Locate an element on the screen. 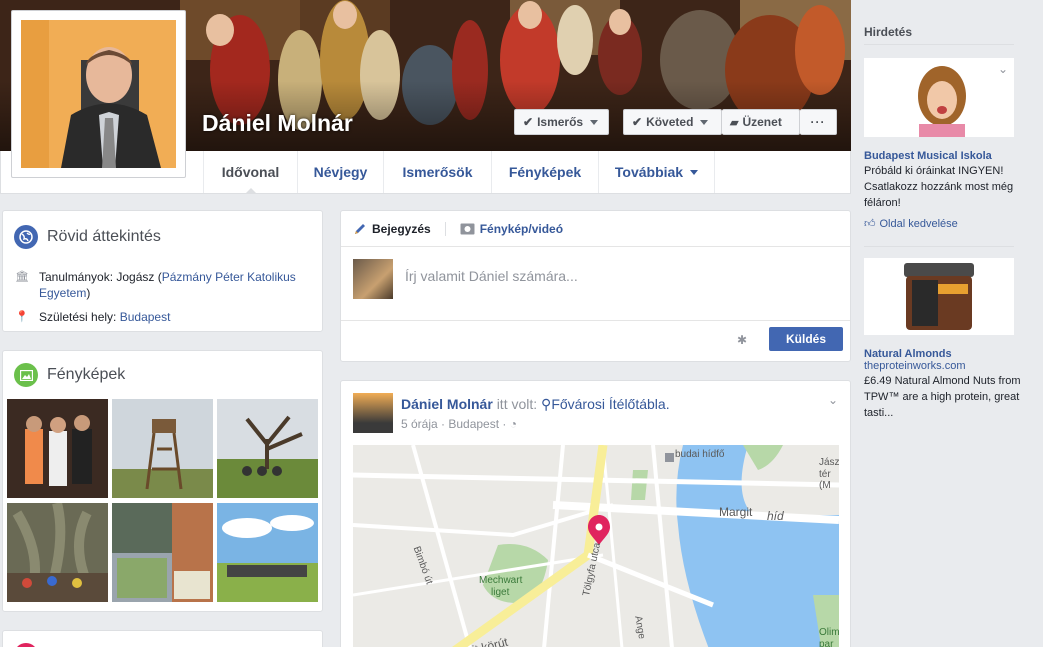 This screenshot has height=647, width=1043. tab-photo-video: Fénykép/videó is located at coordinates (511, 229).